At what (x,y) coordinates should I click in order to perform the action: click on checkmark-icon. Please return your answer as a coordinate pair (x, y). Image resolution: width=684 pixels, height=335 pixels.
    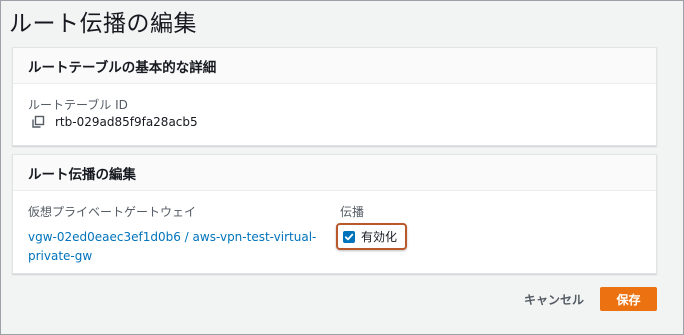
    Looking at the image, I should click on (349, 236).